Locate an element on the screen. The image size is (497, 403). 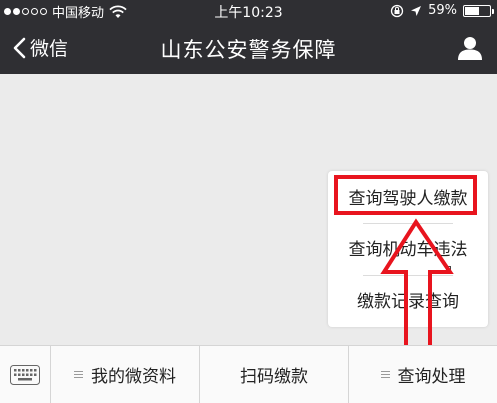
menu-item-payment-record-query: 缴款记录查询 is located at coordinates (408, 302).